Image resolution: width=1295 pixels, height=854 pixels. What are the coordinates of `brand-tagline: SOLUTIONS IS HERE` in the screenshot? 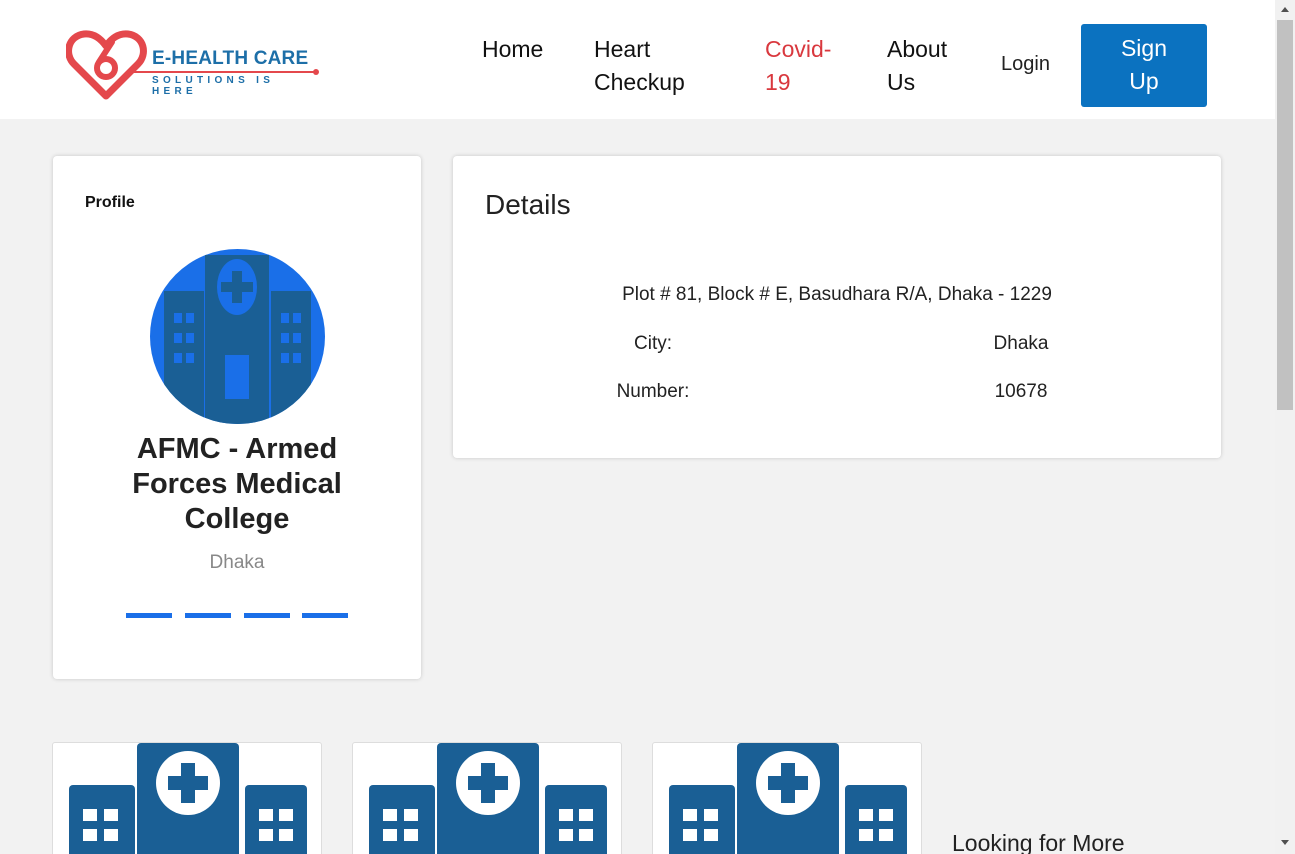 It's located at (213, 86).